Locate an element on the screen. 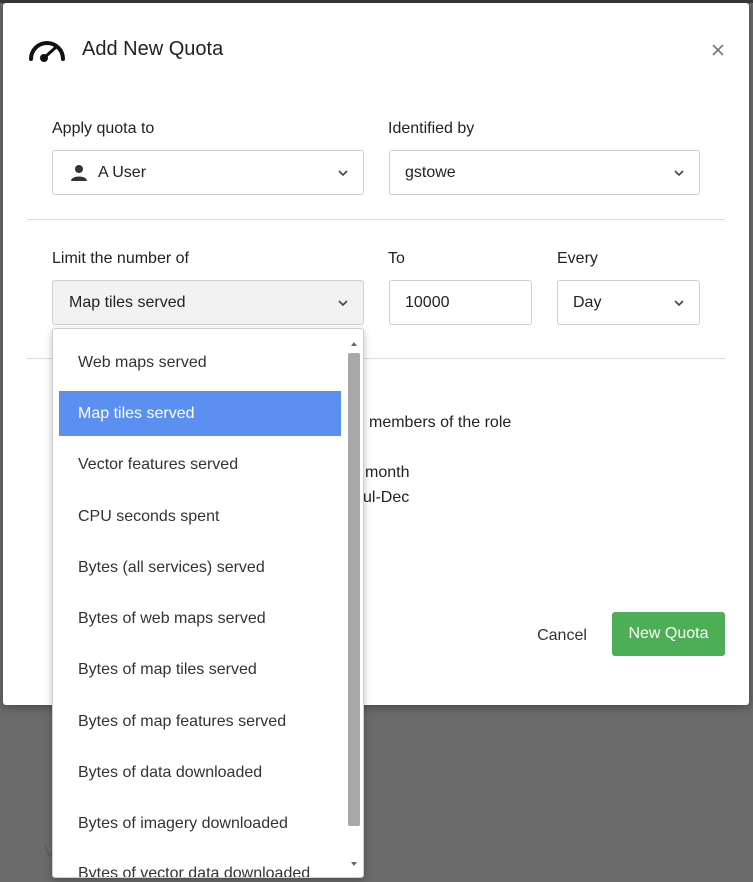 The height and width of the screenshot is (882, 753). to-input: 10000 is located at coordinates (460, 302).